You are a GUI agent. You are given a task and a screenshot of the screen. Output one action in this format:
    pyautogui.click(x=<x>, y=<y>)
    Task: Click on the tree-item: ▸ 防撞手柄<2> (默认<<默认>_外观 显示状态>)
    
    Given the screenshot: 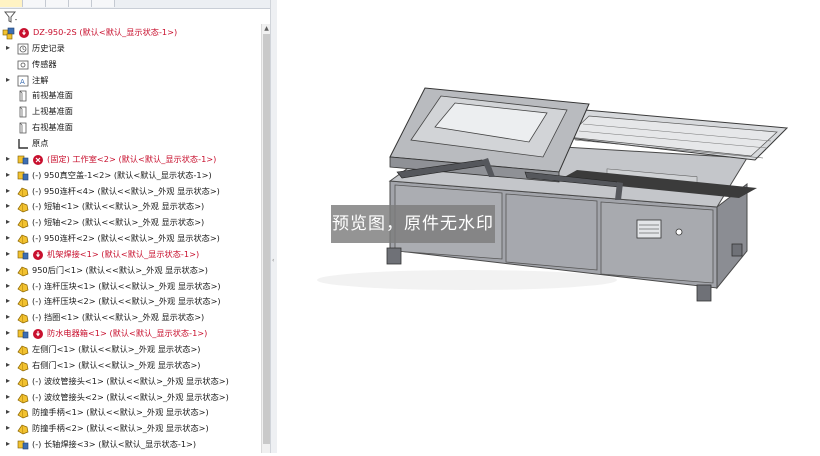 What is the action you would take?
    pyautogui.click(x=131, y=428)
    